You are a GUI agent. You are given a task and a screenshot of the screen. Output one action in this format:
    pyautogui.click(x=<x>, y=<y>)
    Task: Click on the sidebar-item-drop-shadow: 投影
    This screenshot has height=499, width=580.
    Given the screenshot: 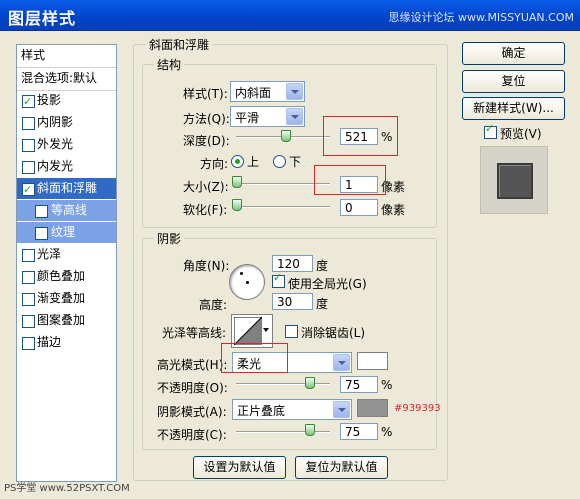 What is the action you would take?
    pyautogui.click(x=66, y=101)
    